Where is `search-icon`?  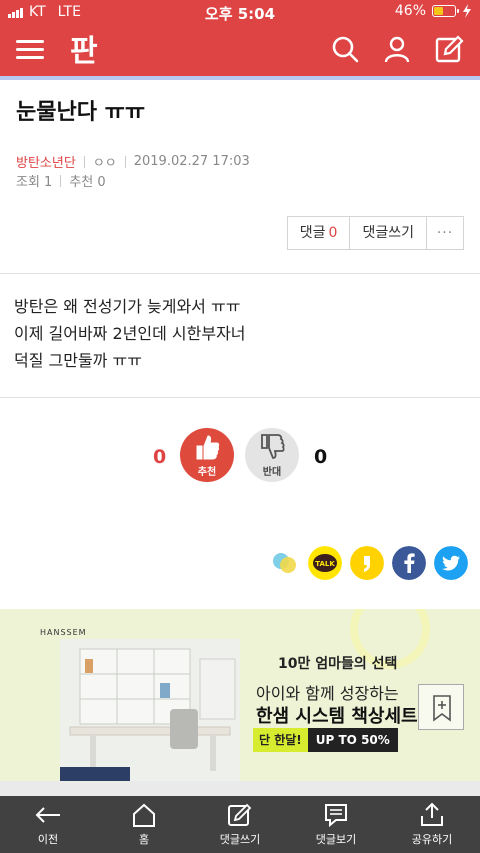
search-icon is located at coordinates (345, 49).